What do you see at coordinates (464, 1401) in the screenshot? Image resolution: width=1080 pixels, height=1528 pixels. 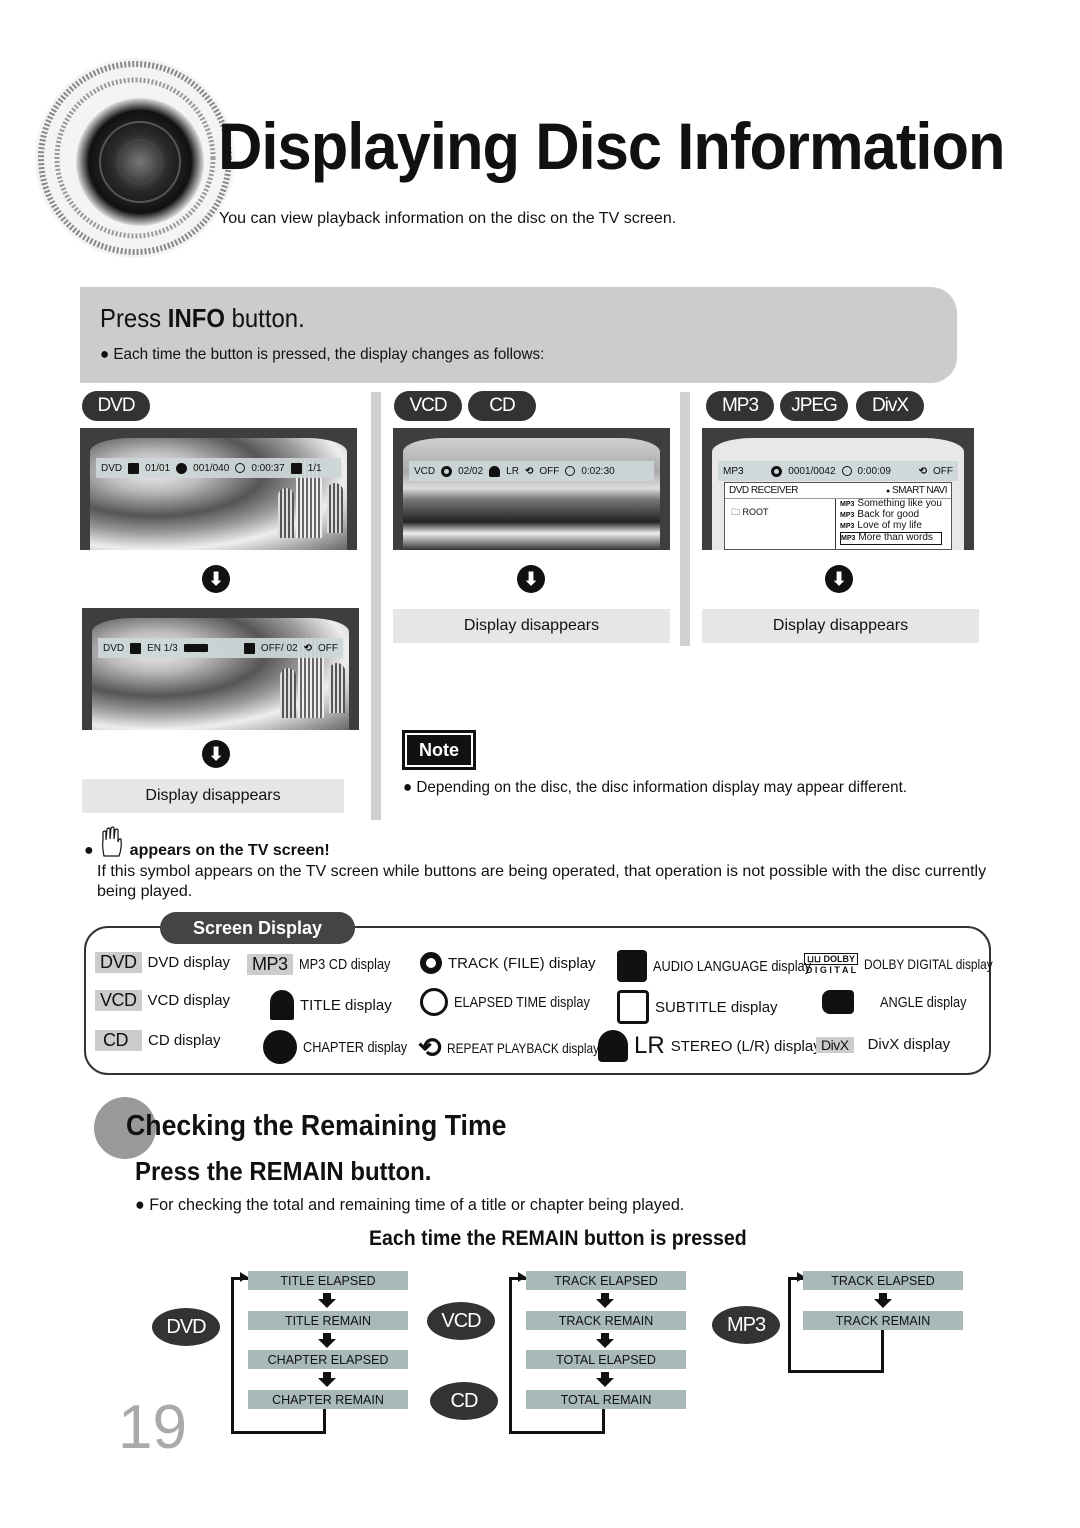 I see `flow-badge-cd: CD` at bounding box center [464, 1401].